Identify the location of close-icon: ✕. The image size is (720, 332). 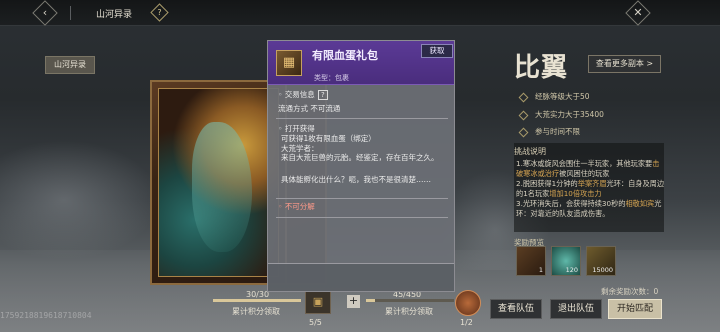
(638, 12).